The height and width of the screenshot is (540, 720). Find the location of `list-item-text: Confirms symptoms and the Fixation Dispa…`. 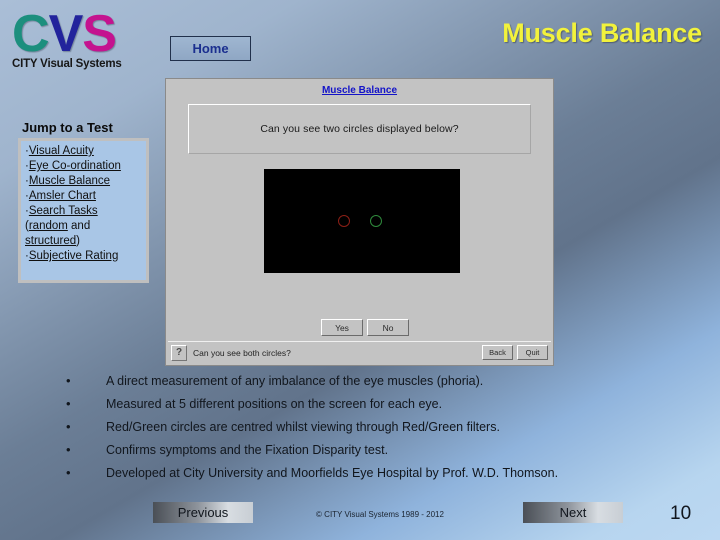

list-item-text: Confirms symptoms and the Fixation Dispa… is located at coordinates (247, 450).